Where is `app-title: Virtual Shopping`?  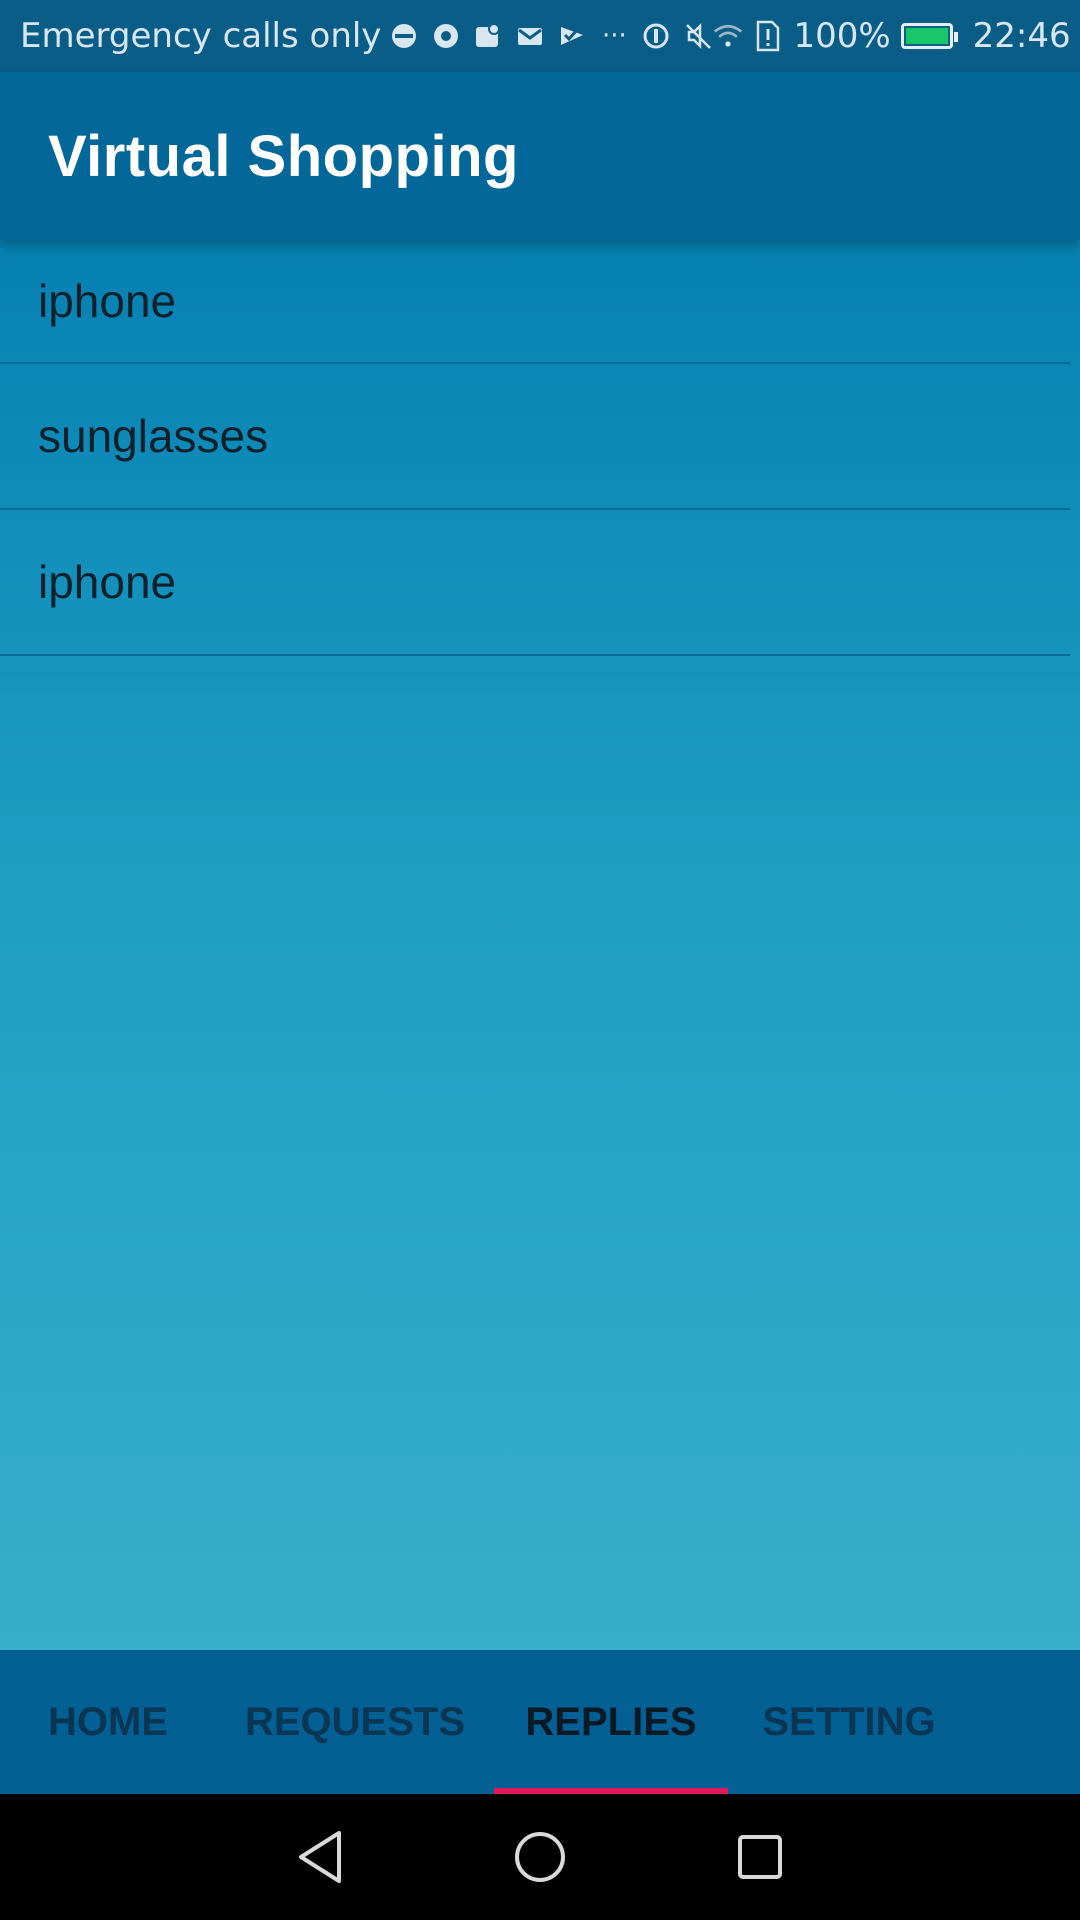
app-title: Virtual Shopping is located at coordinates (283, 156).